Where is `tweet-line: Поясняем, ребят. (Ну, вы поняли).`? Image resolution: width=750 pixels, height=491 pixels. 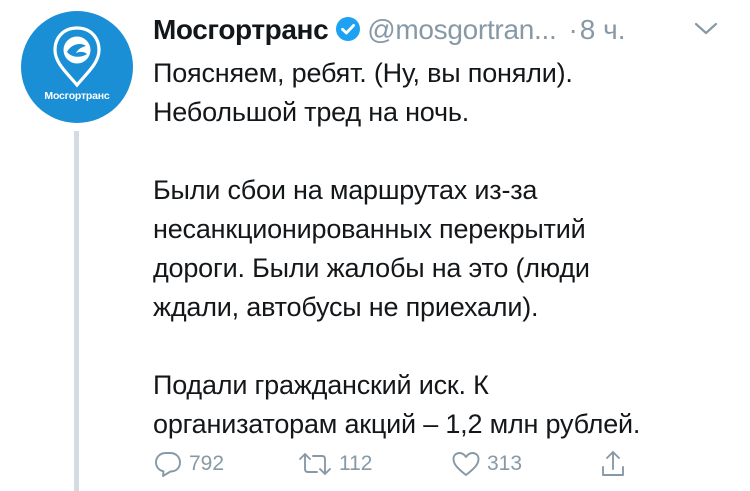 tweet-line: Поясняем, ребят. (Ну, вы поняли). is located at coordinates (363, 73).